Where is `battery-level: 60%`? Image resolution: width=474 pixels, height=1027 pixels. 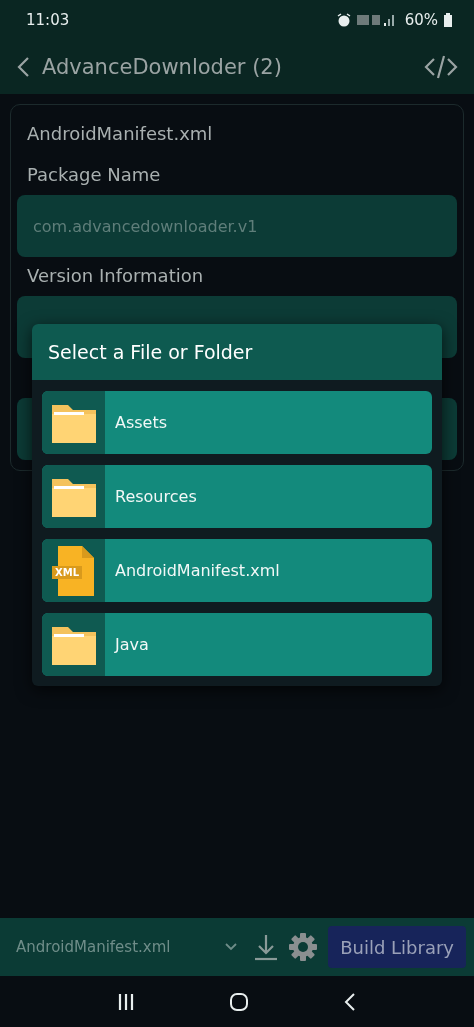
battery-level: 60% is located at coordinates (421, 20).